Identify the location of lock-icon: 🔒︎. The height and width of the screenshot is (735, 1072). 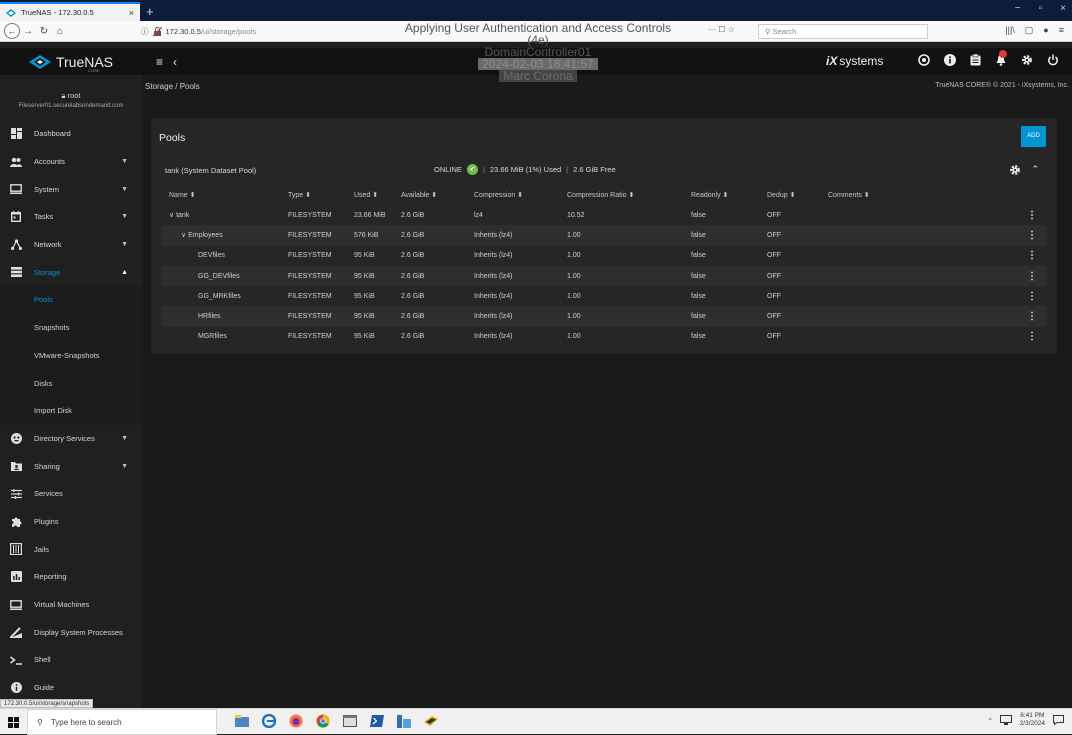
(63, 95).